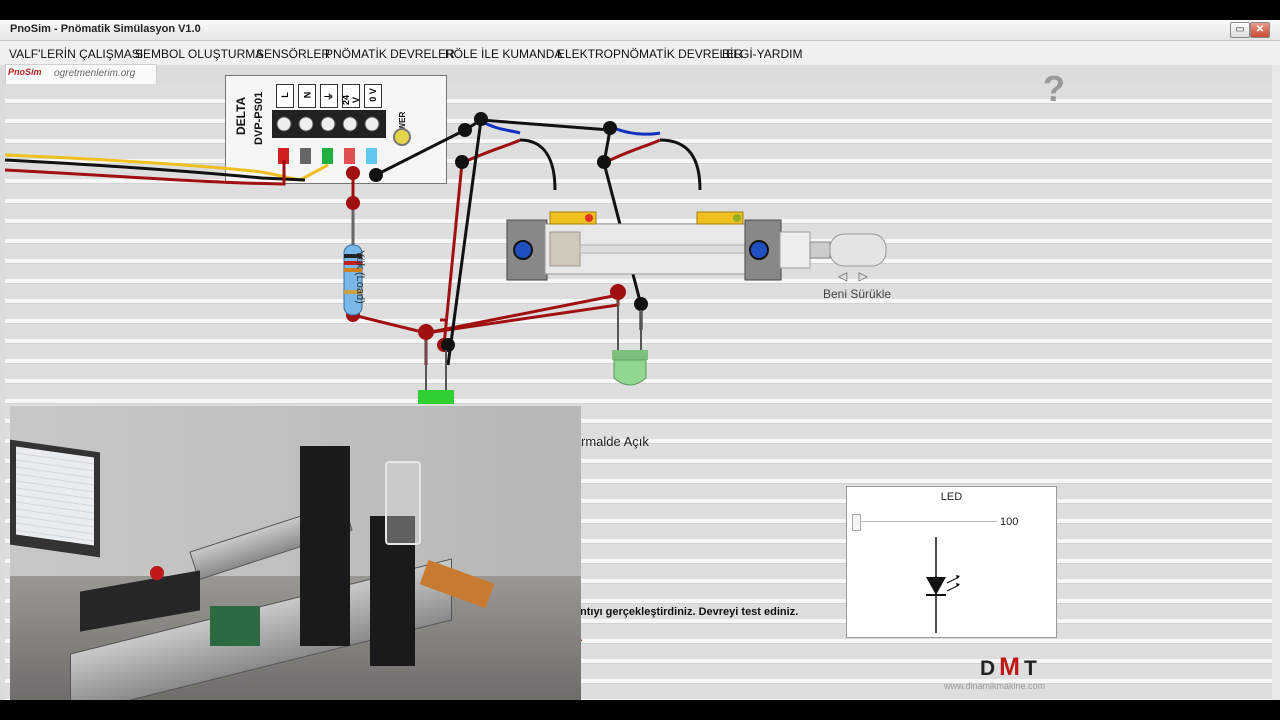 This screenshot has width=1280, height=720. I want to click on dmt-url: www.dinamikmakine.com, so click(995, 686).